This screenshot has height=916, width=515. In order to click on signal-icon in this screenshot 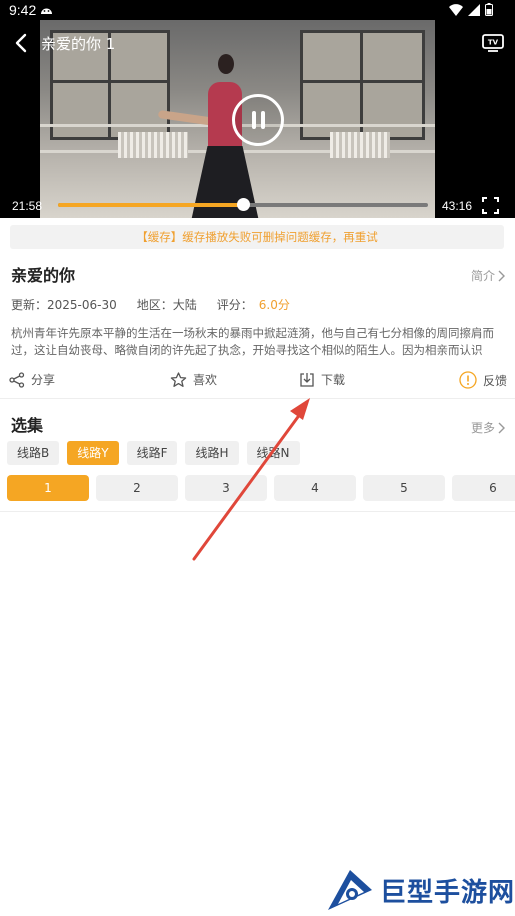, I will do `click(474, 9)`.